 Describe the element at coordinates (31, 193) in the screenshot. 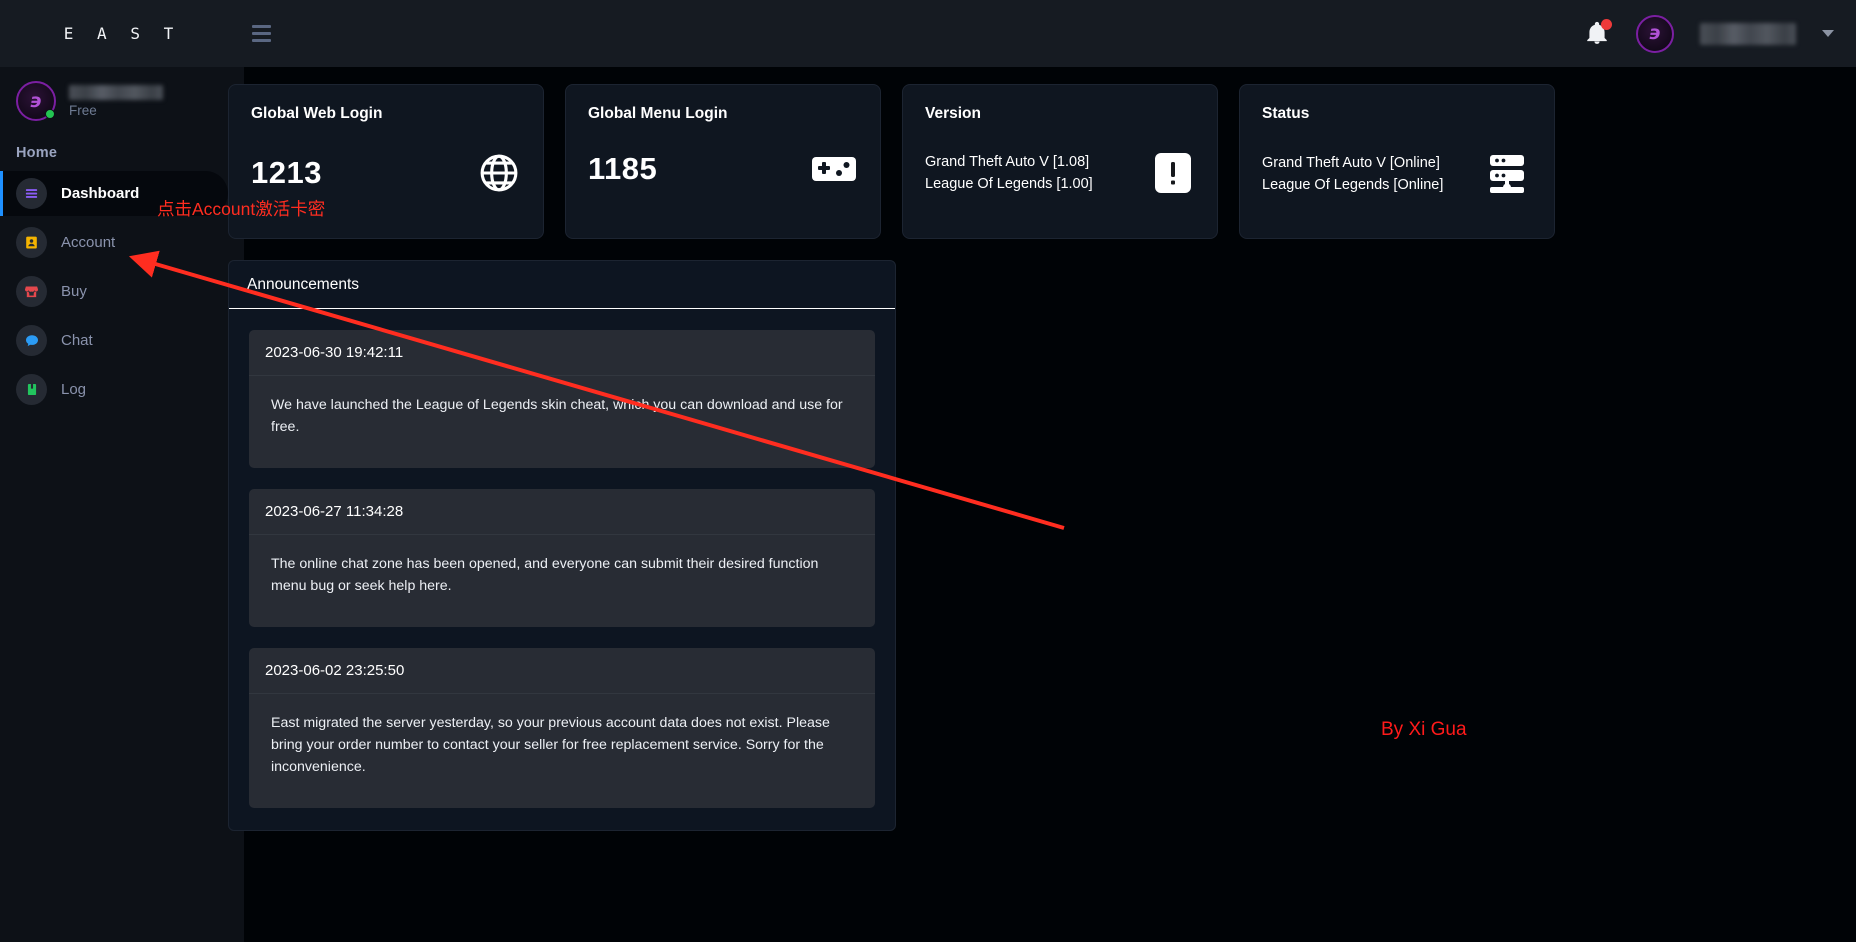

I see `list-icon` at that location.